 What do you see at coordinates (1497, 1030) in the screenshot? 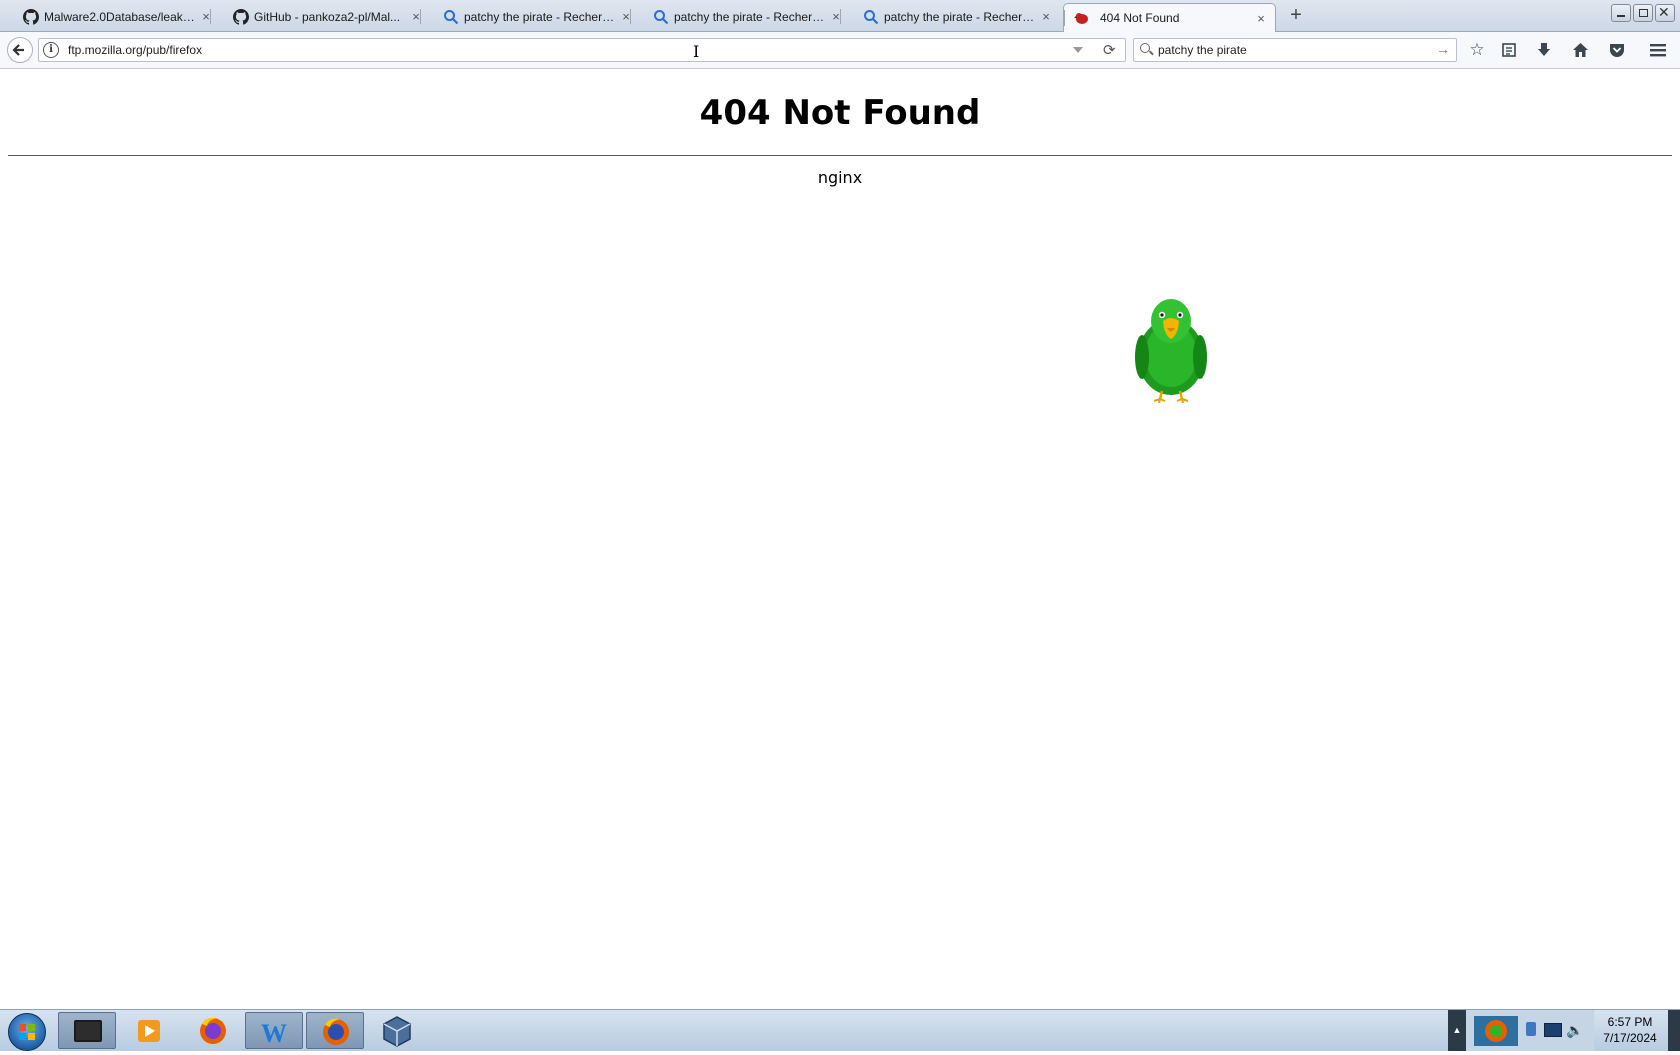
I see `tray-parrot-icon` at bounding box center [1497, 1030].